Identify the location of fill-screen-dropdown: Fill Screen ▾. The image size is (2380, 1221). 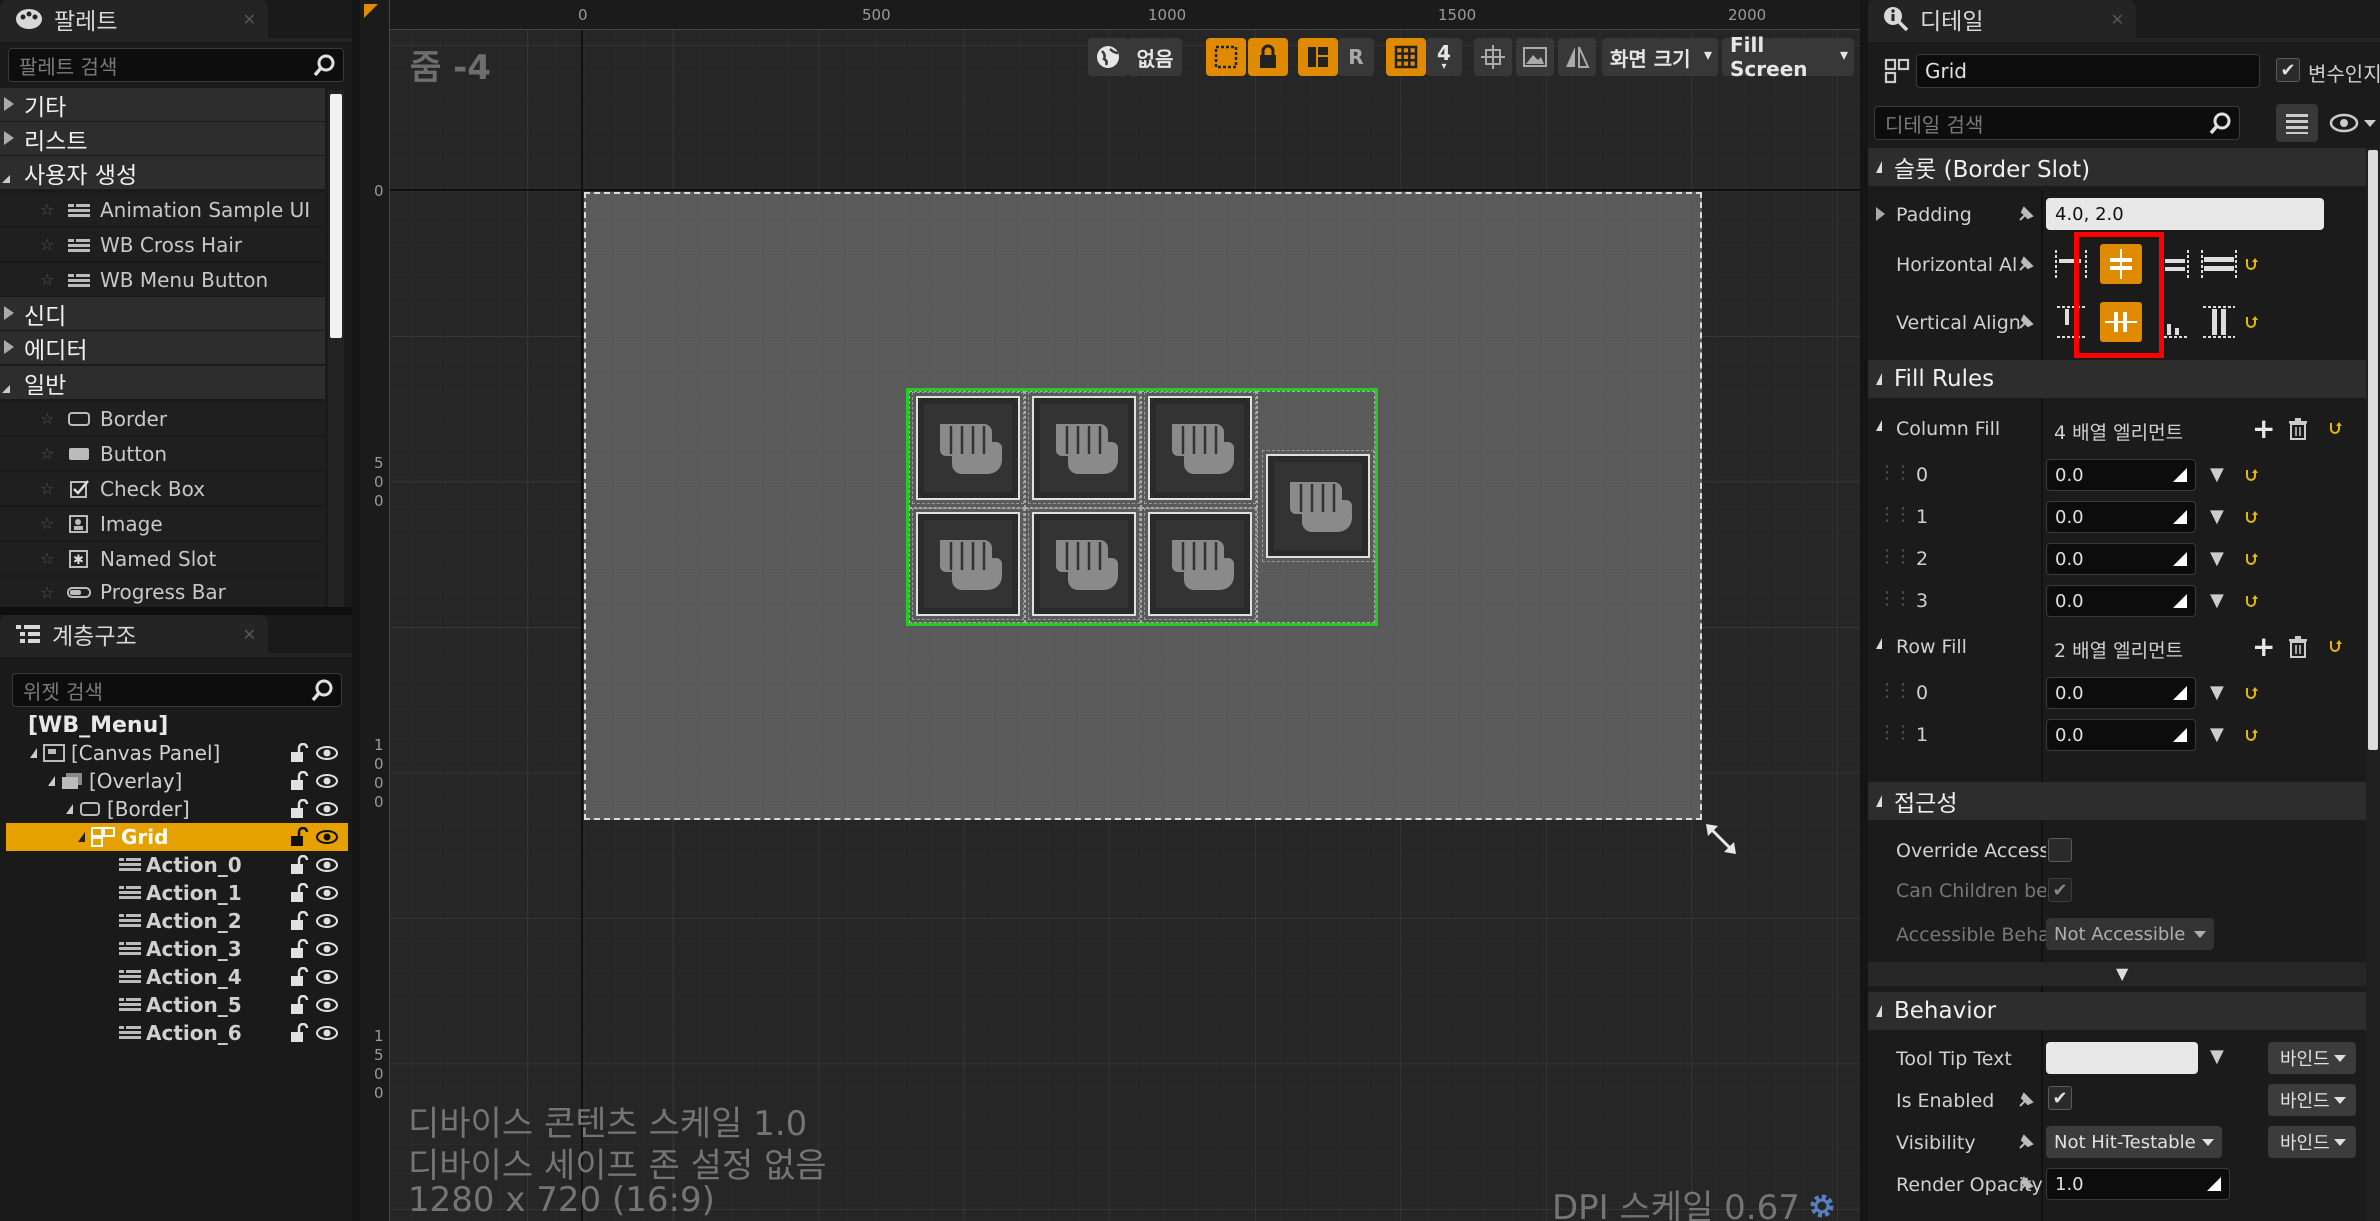
(1788, 57).